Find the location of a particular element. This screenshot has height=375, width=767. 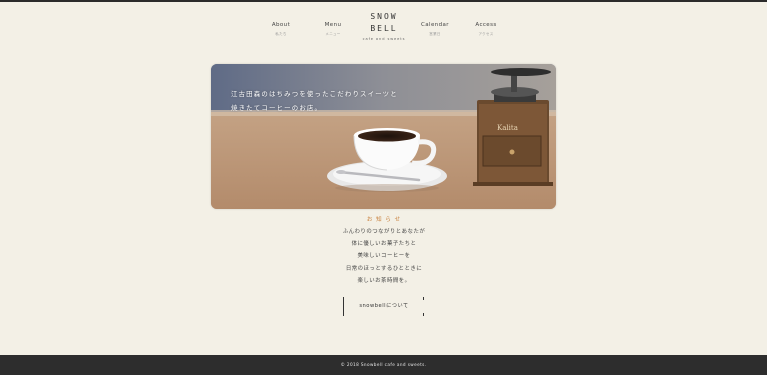

nav-calendar-sublabel: 営業日 is located at coordinates (435, 34).